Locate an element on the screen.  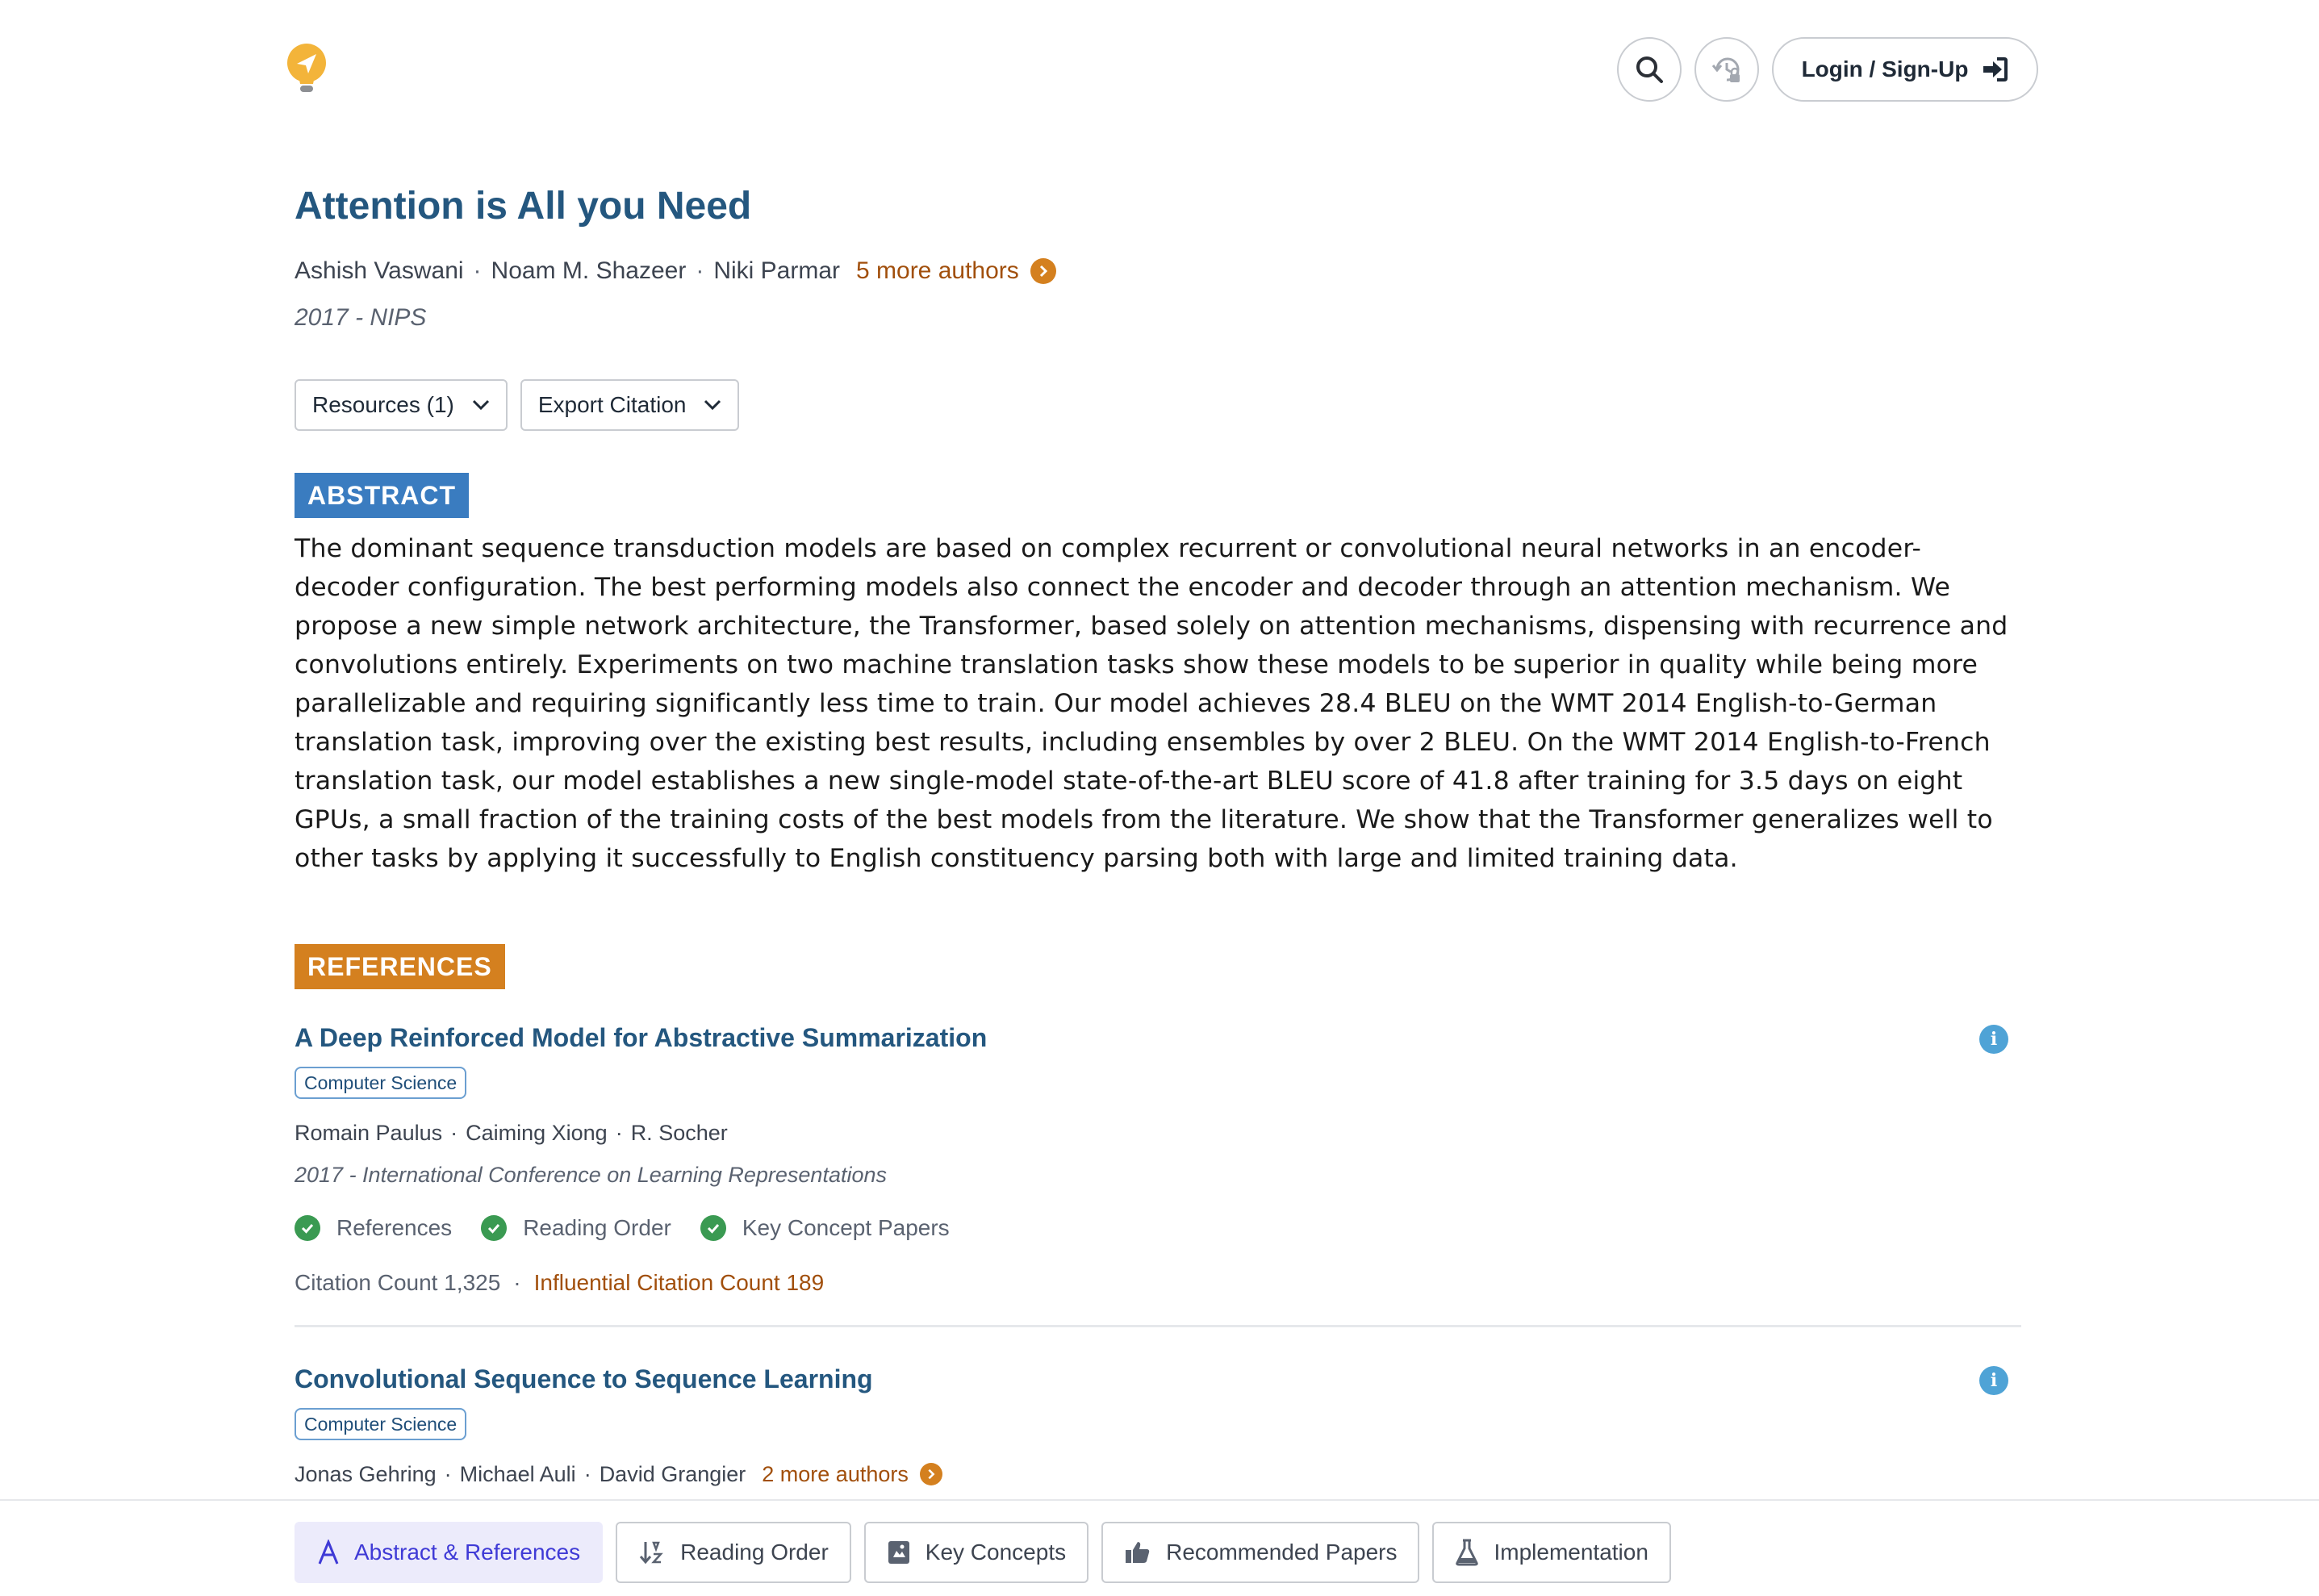
tab-label: Recommended Papers is located at coordinates (1282, 1553).